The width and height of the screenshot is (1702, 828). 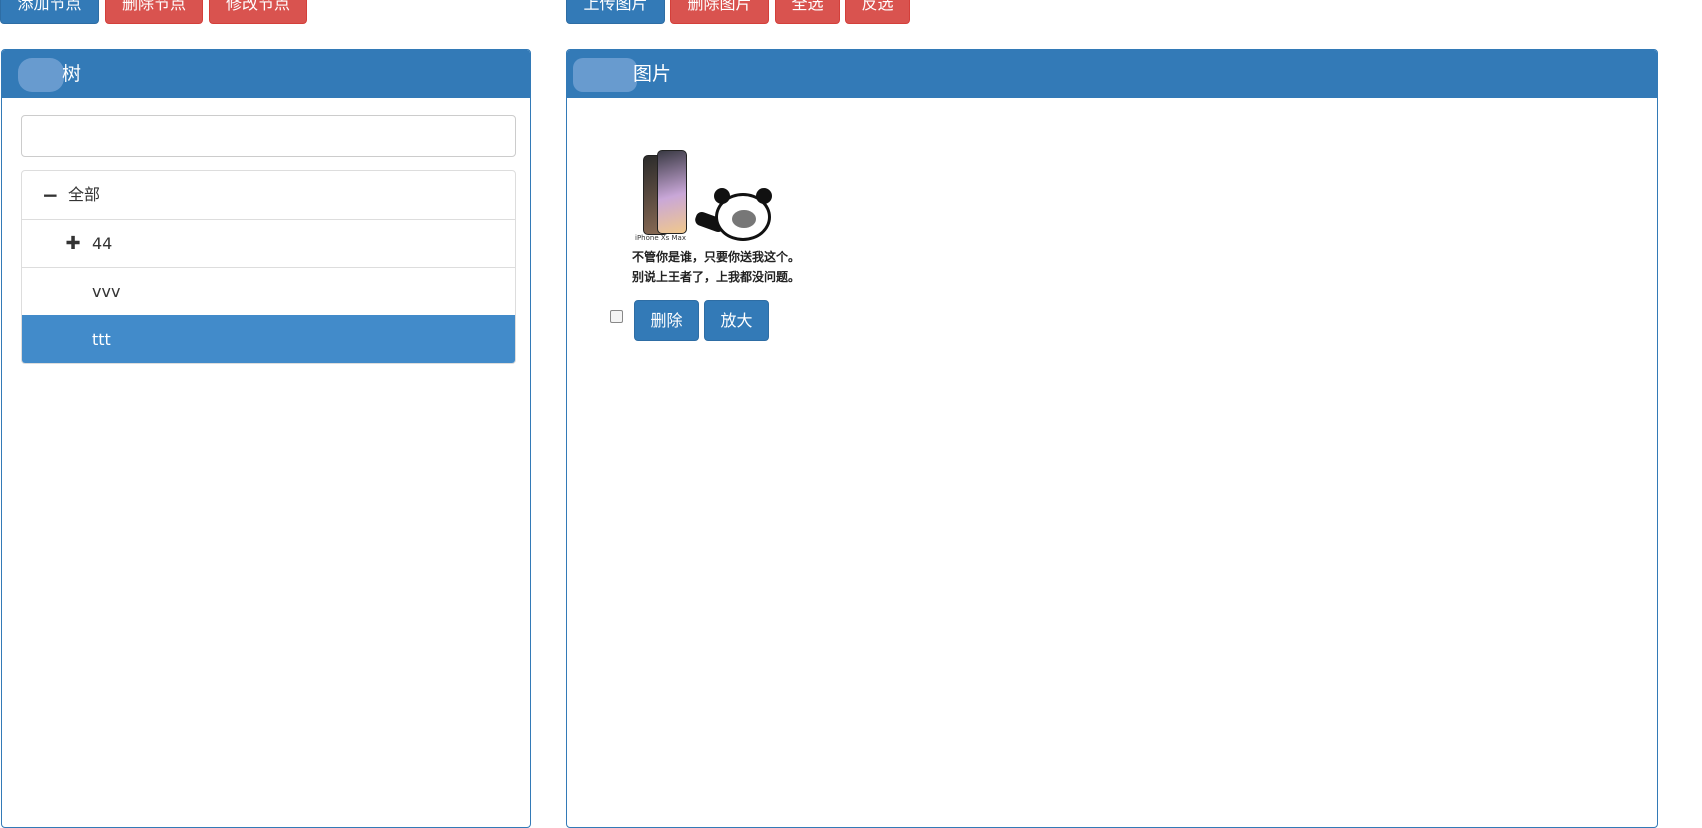 What do you see at coordinates (715, 257) in the screenshot?
I see `image-caption-line: 不管你是谁，只要你送我这个。` at bounding box center [715, 257].